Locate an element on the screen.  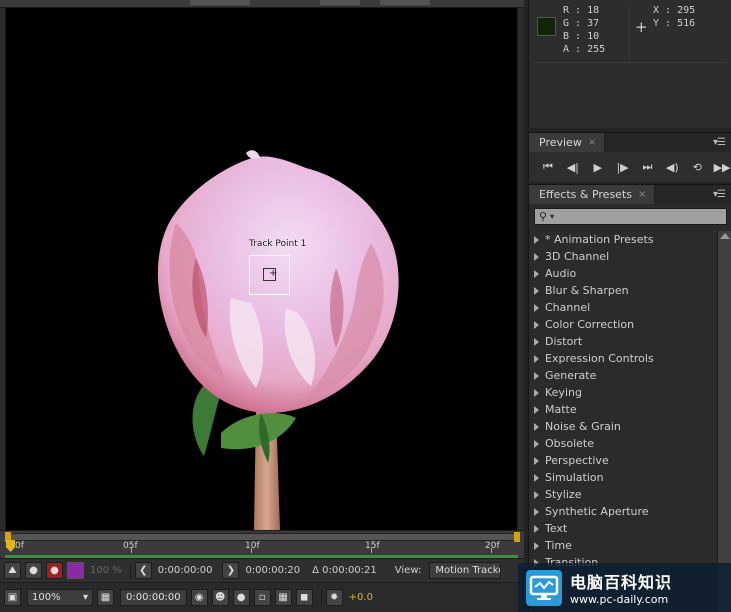
track-point-search-region: + is located at coordinates (269, 275).